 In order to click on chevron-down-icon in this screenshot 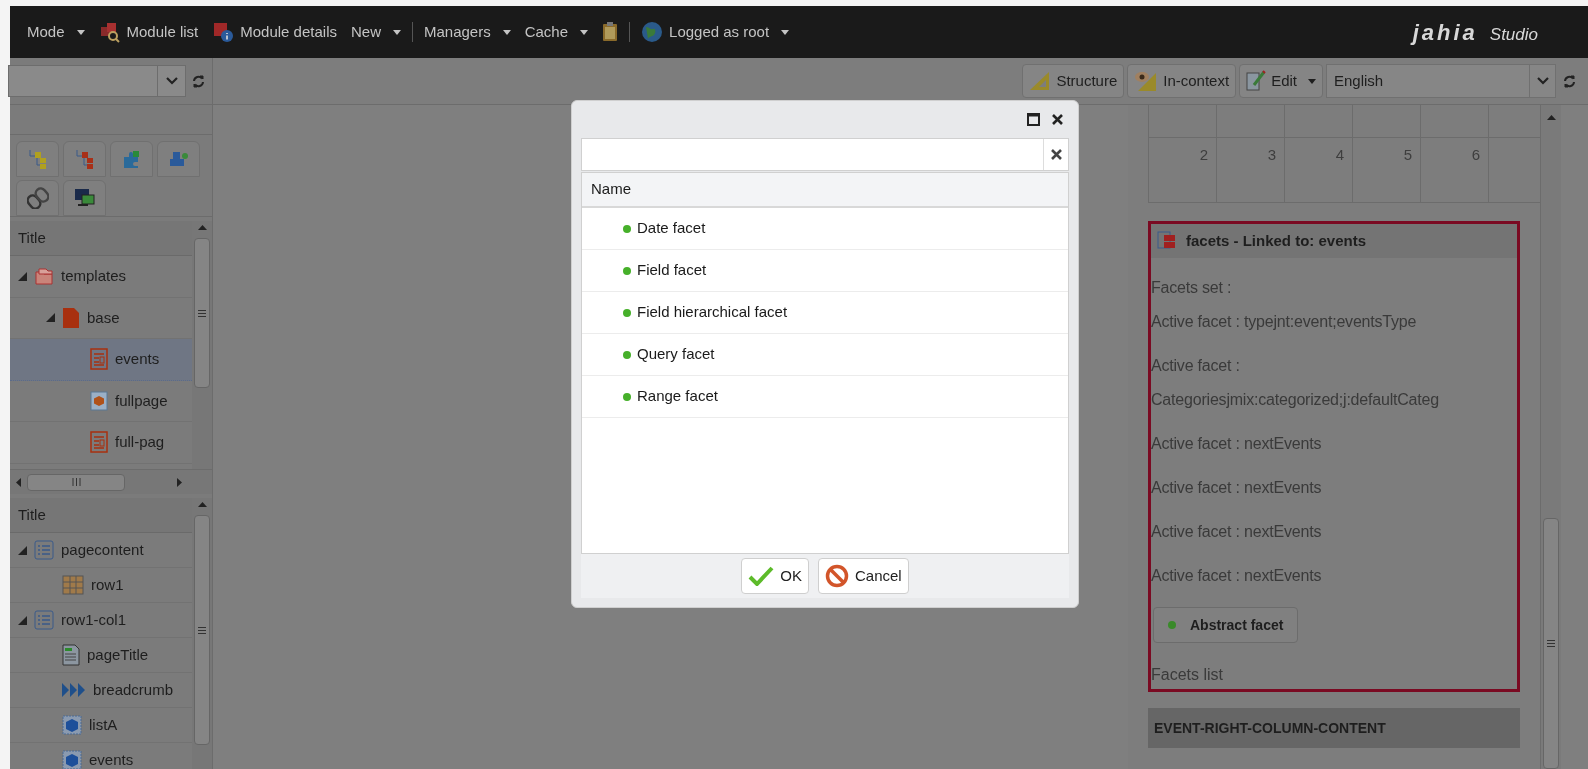, I will do `click(1542, 81)`.